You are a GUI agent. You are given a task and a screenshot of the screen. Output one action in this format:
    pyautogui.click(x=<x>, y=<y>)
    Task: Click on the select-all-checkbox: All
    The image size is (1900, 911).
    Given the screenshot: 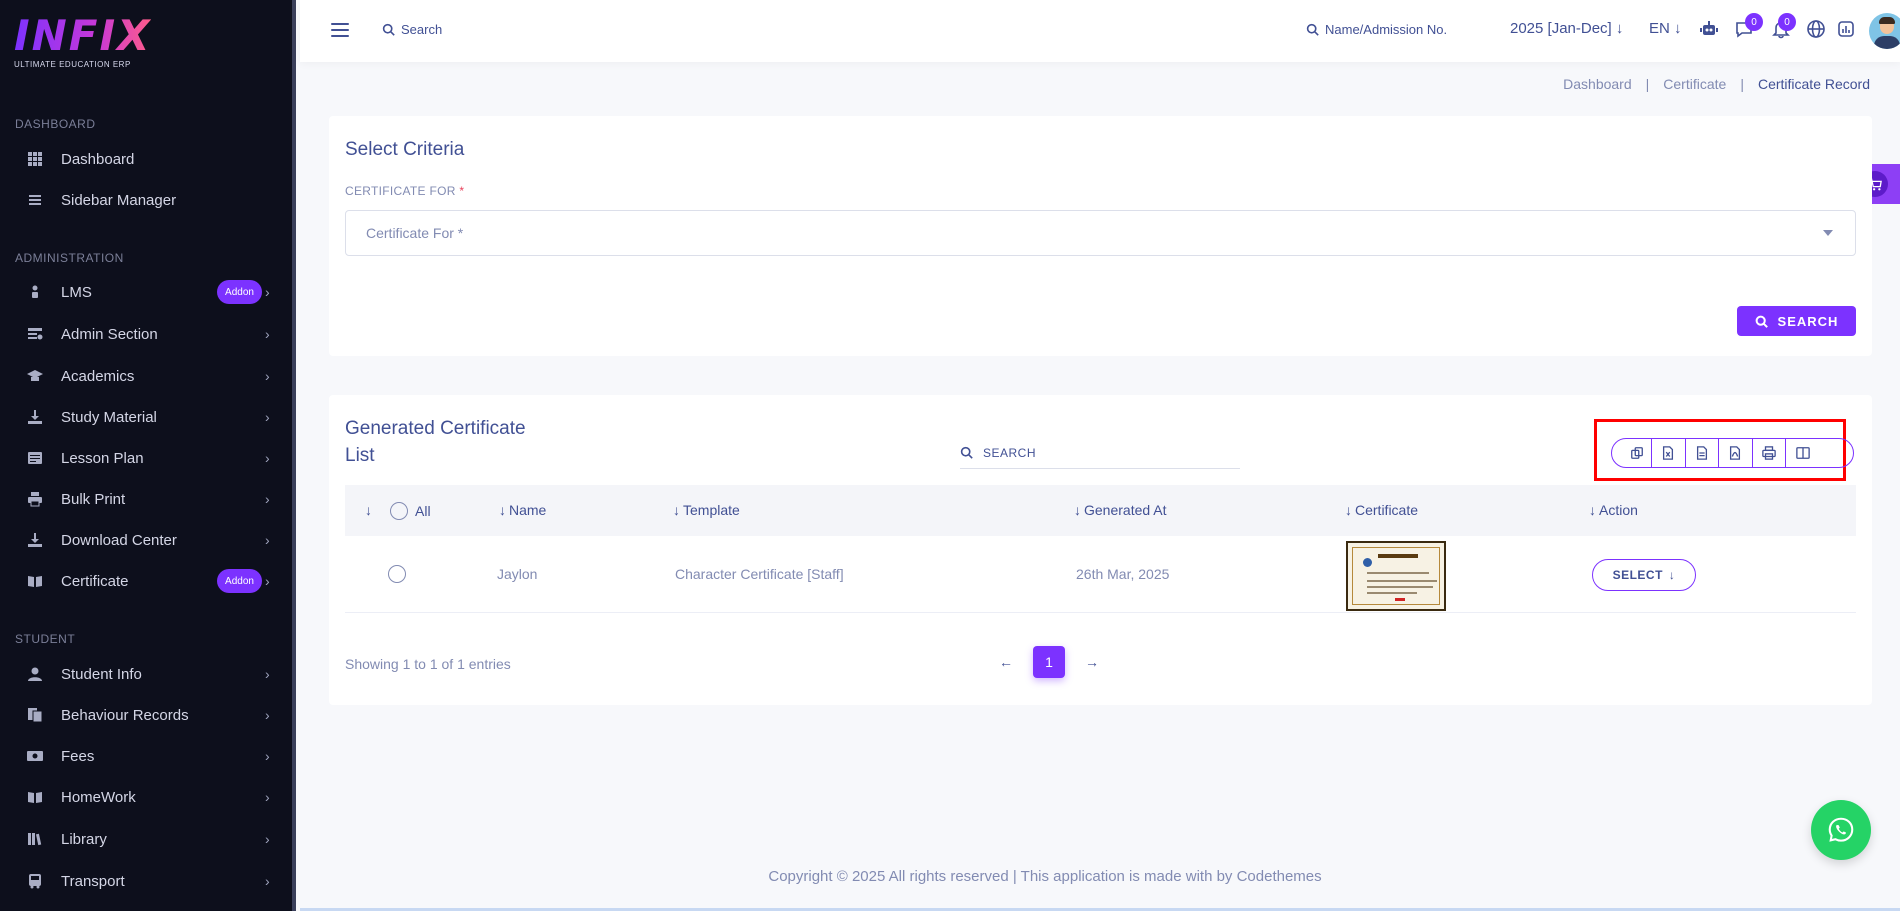 What is the action you would take?
    pyautogui.click(x=410, y=511)
    